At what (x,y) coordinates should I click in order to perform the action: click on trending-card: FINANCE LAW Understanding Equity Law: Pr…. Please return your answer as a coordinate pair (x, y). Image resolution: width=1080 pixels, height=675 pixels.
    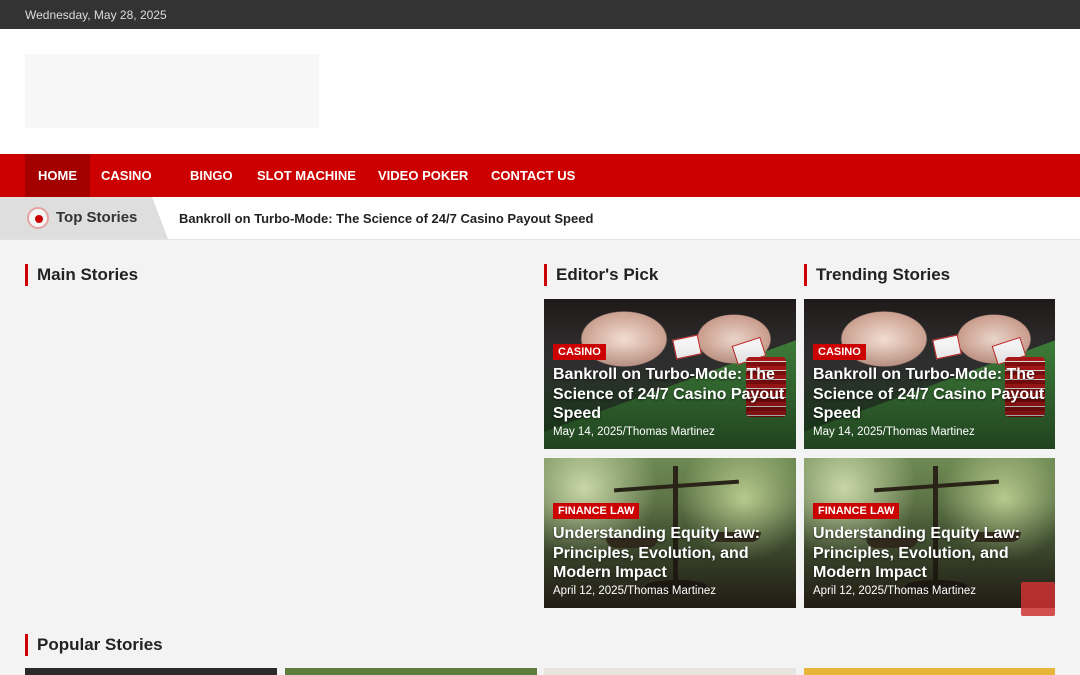
    Looking at the image, I should click on (929, 533).